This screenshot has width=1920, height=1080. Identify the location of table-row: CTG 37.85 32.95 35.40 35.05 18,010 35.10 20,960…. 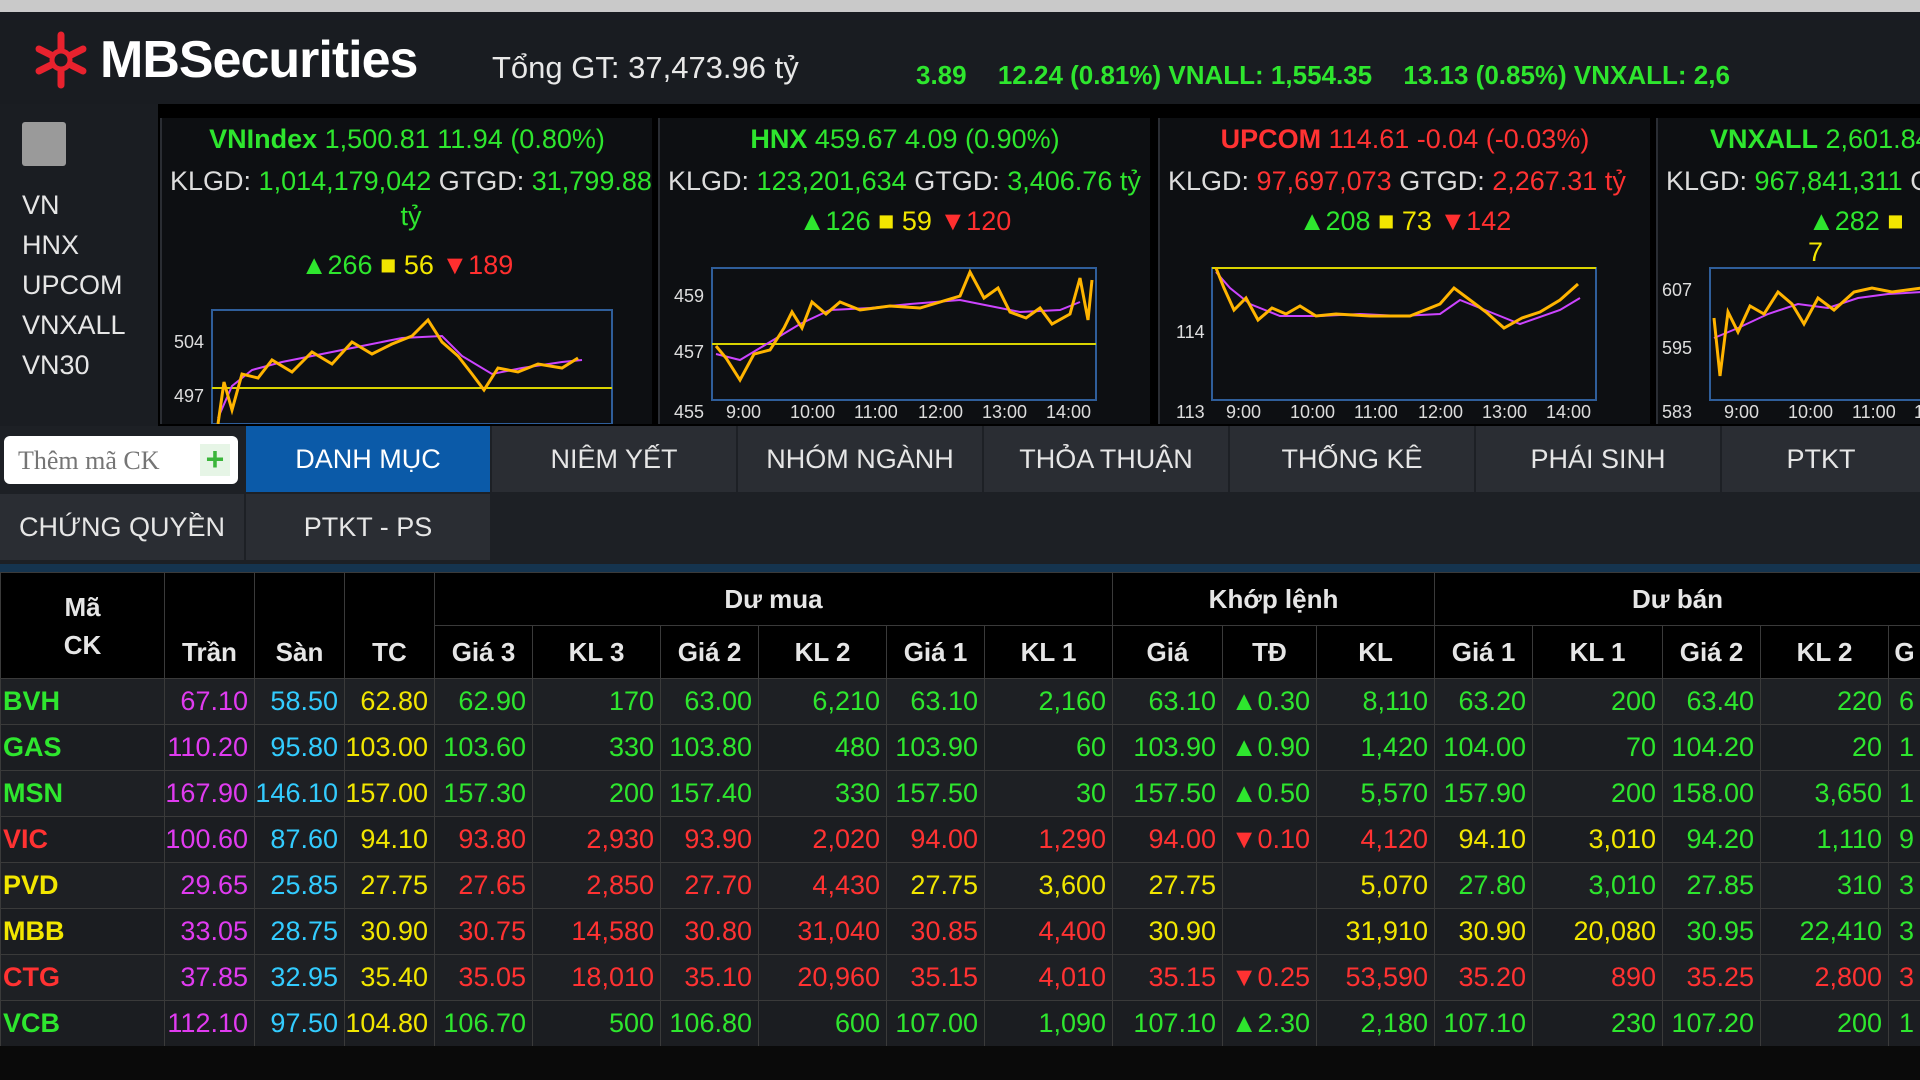
(960, 977).